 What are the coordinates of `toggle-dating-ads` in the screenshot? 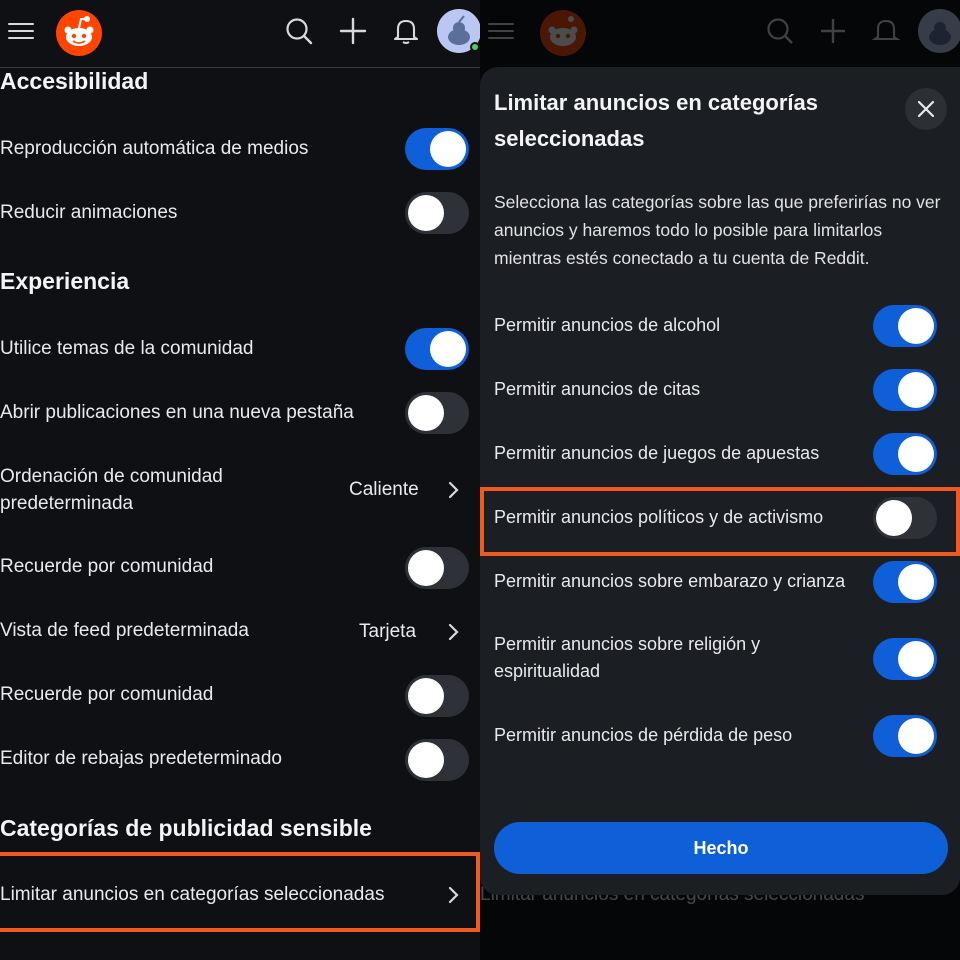 It's located at (905, 390).